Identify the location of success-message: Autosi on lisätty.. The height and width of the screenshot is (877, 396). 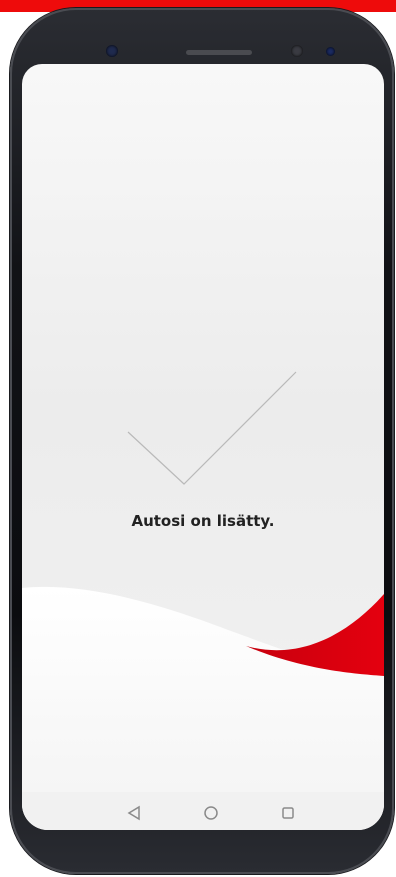
(203, 521).